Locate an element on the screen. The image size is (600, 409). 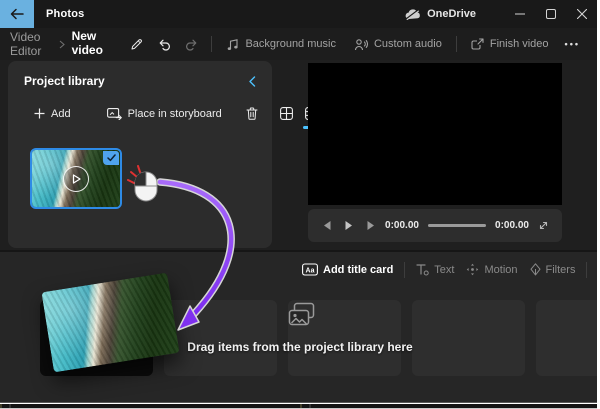
checkmark-icon is located at coordinates (111, 158).